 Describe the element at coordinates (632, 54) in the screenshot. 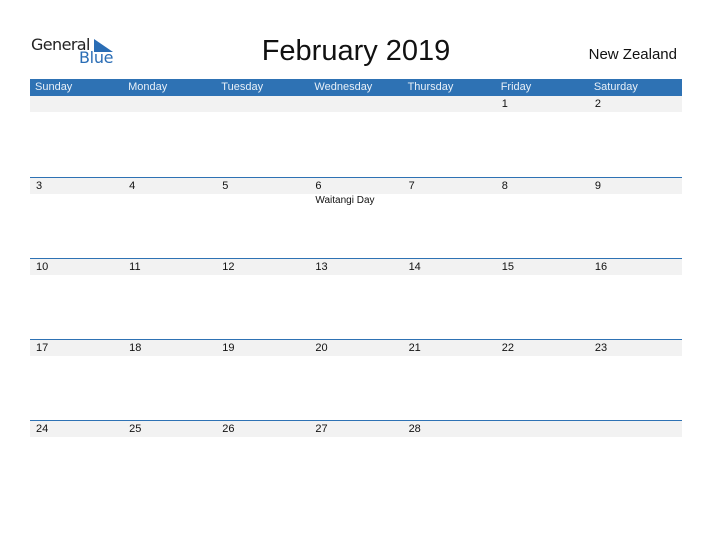

I see `country-label: New Zealand` at that location.